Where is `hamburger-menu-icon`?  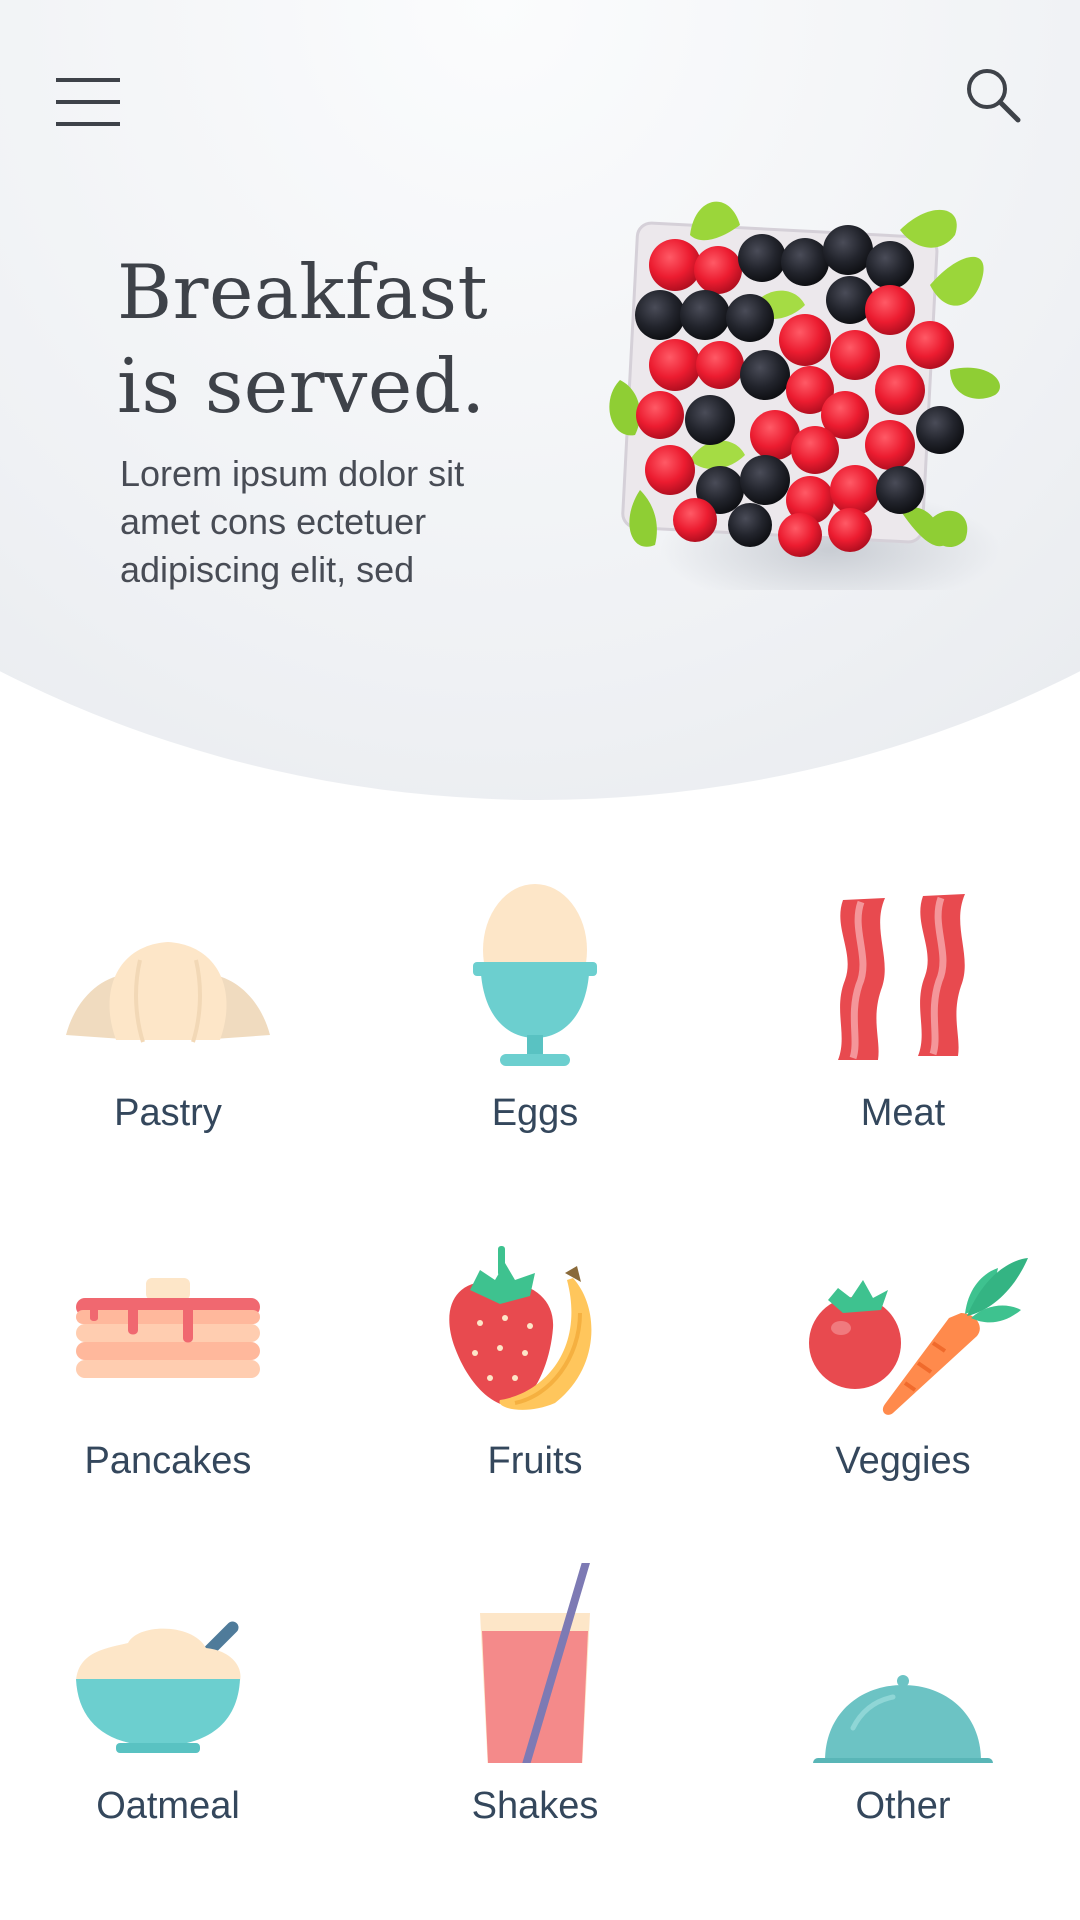 hamburger-menu-icon is located at coordinates (88, 102).